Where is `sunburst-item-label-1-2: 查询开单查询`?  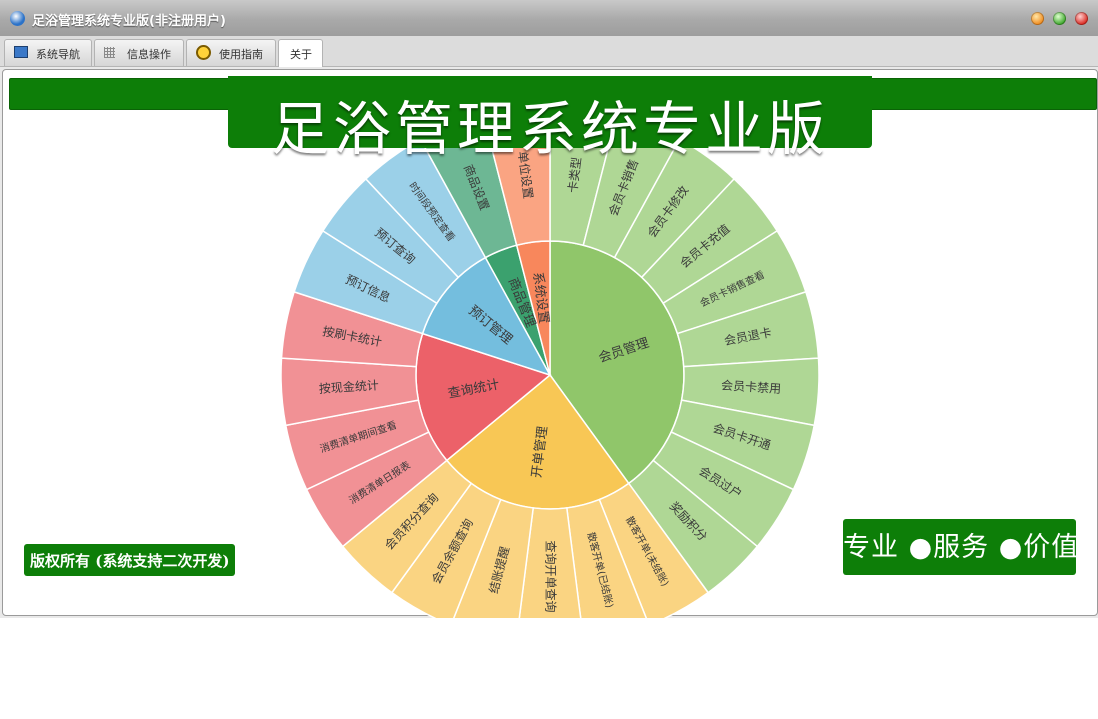
sunburst-item-label-1-2: 查询开单查询 is located at coordinates (551, 576).